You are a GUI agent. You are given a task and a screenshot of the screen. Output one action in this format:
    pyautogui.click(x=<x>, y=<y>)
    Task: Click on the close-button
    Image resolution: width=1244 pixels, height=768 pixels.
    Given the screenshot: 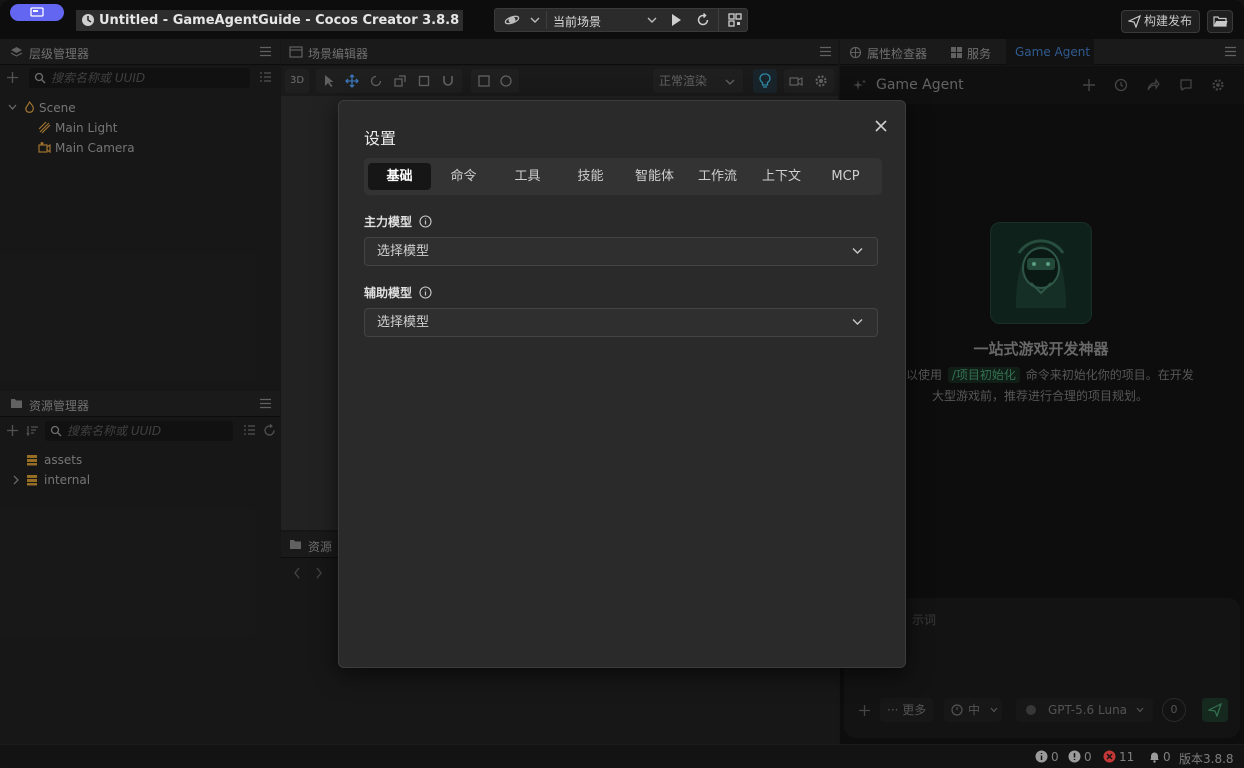 What is the action you would take?
    pyautogui.click(x=881, y=126)
    